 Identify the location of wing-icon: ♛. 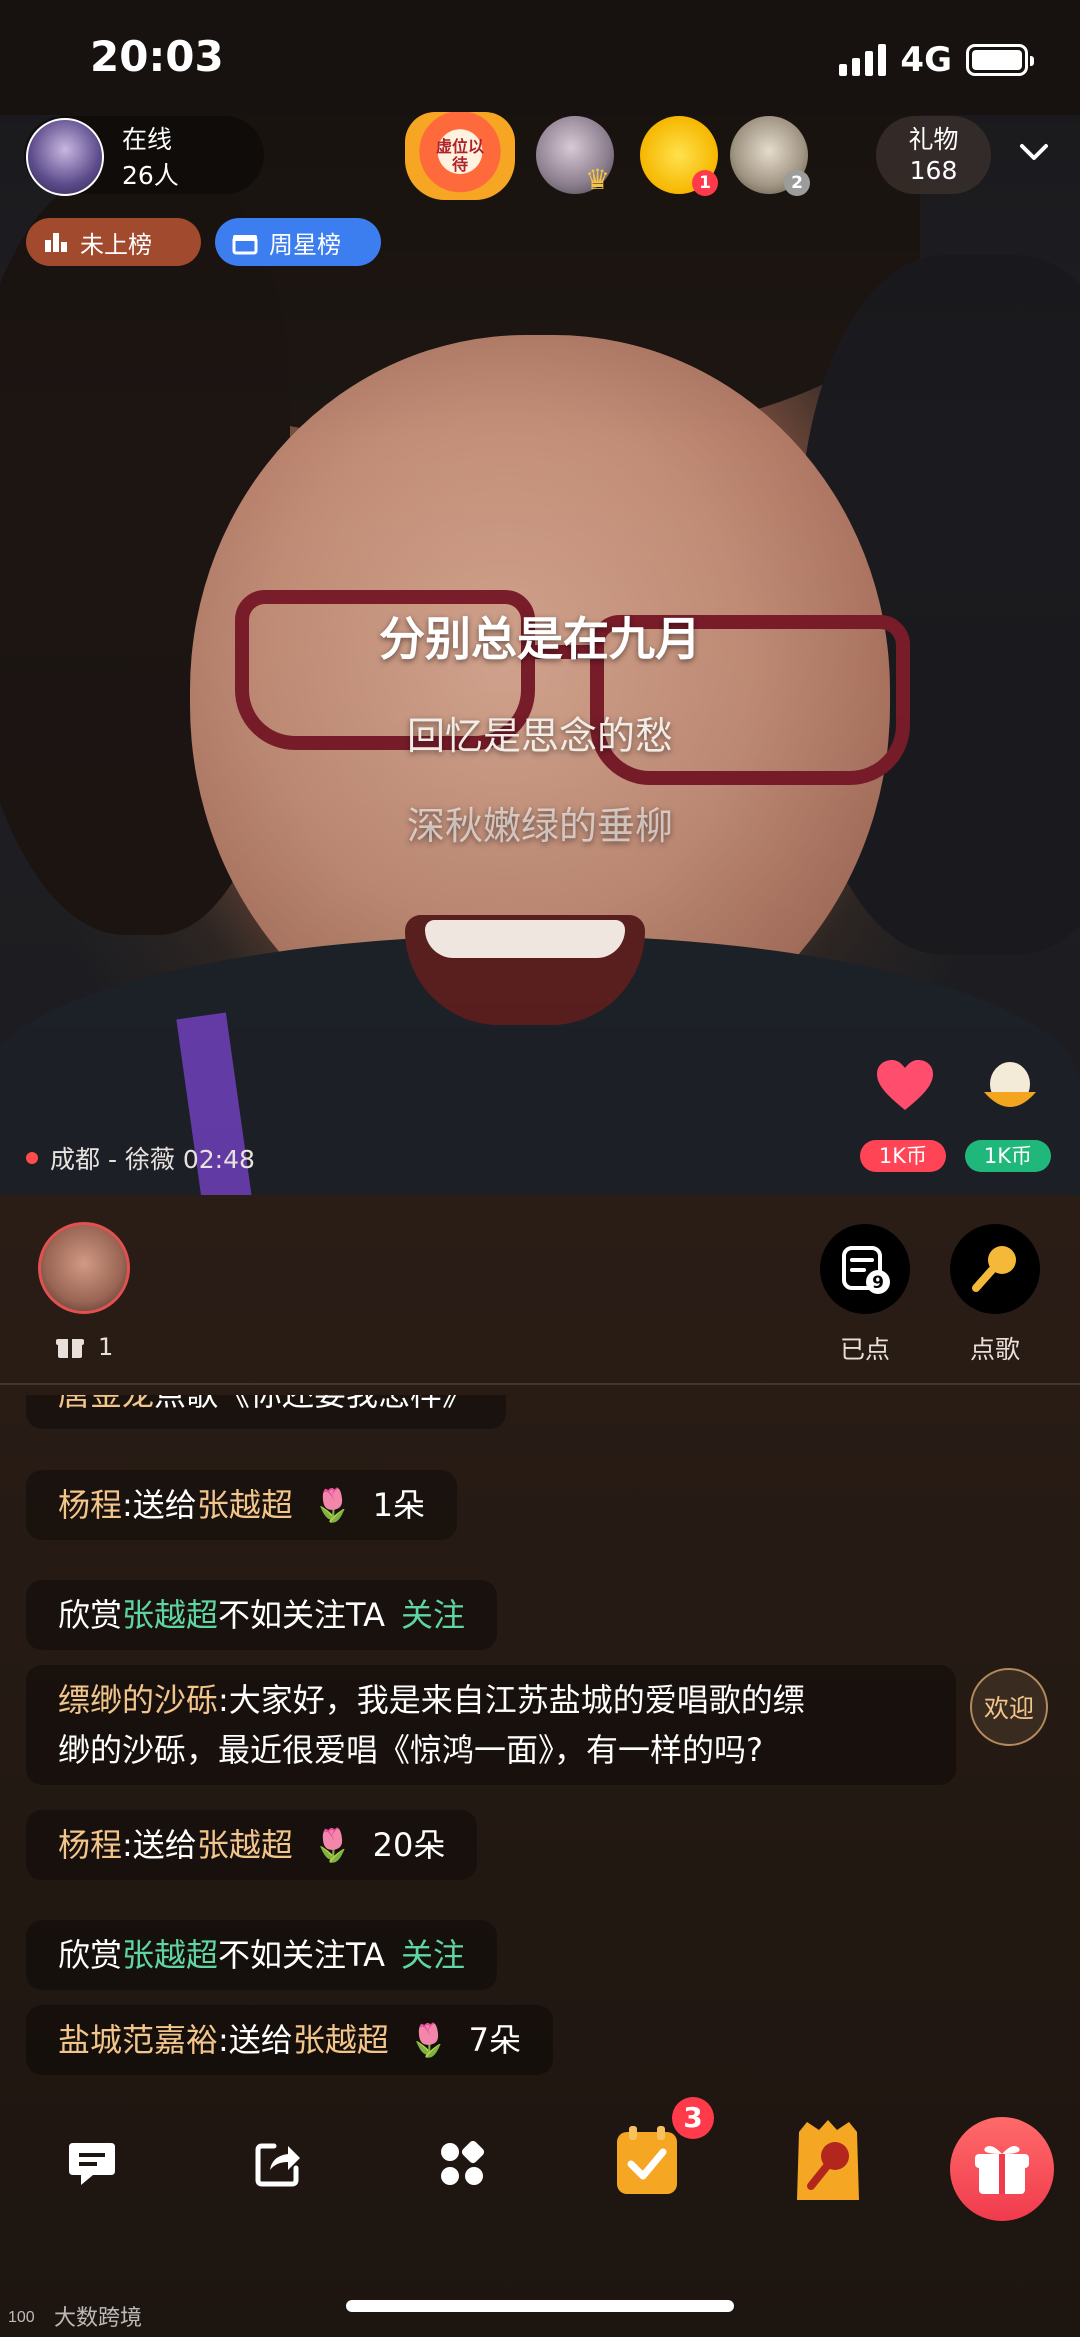
(598, 179).